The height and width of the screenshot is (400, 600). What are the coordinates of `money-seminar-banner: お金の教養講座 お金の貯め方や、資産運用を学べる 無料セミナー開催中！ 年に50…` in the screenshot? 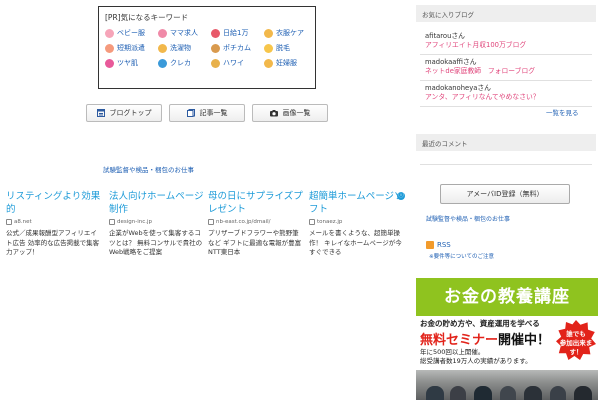 It's located at (507, 339).